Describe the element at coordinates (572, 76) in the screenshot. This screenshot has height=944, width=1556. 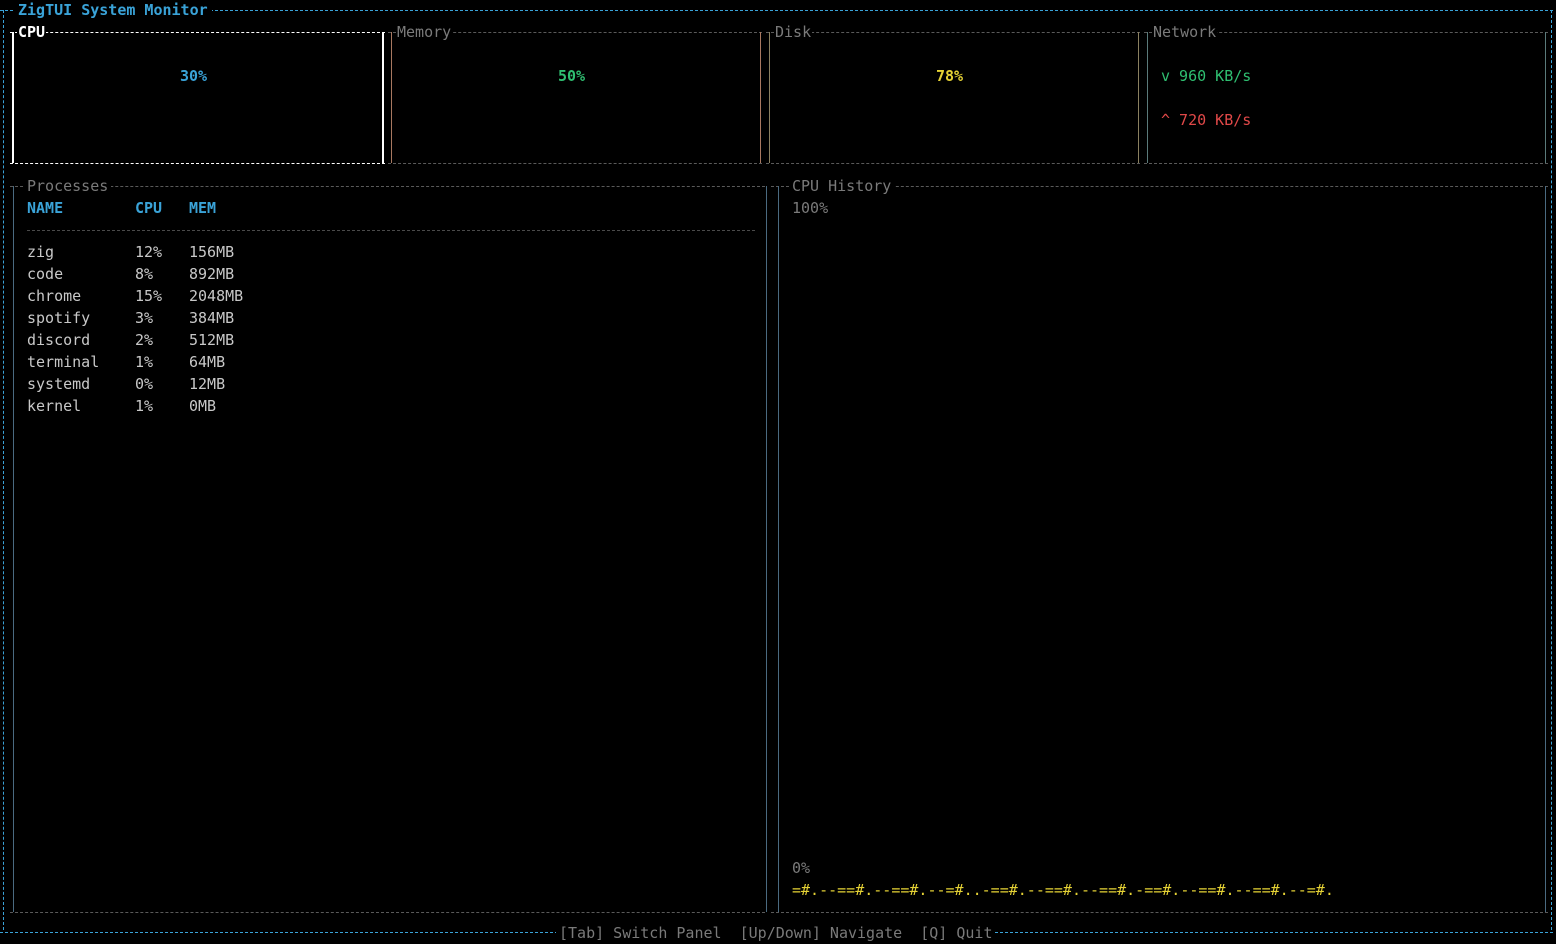
I see `memory-percent: 50%` at that location.